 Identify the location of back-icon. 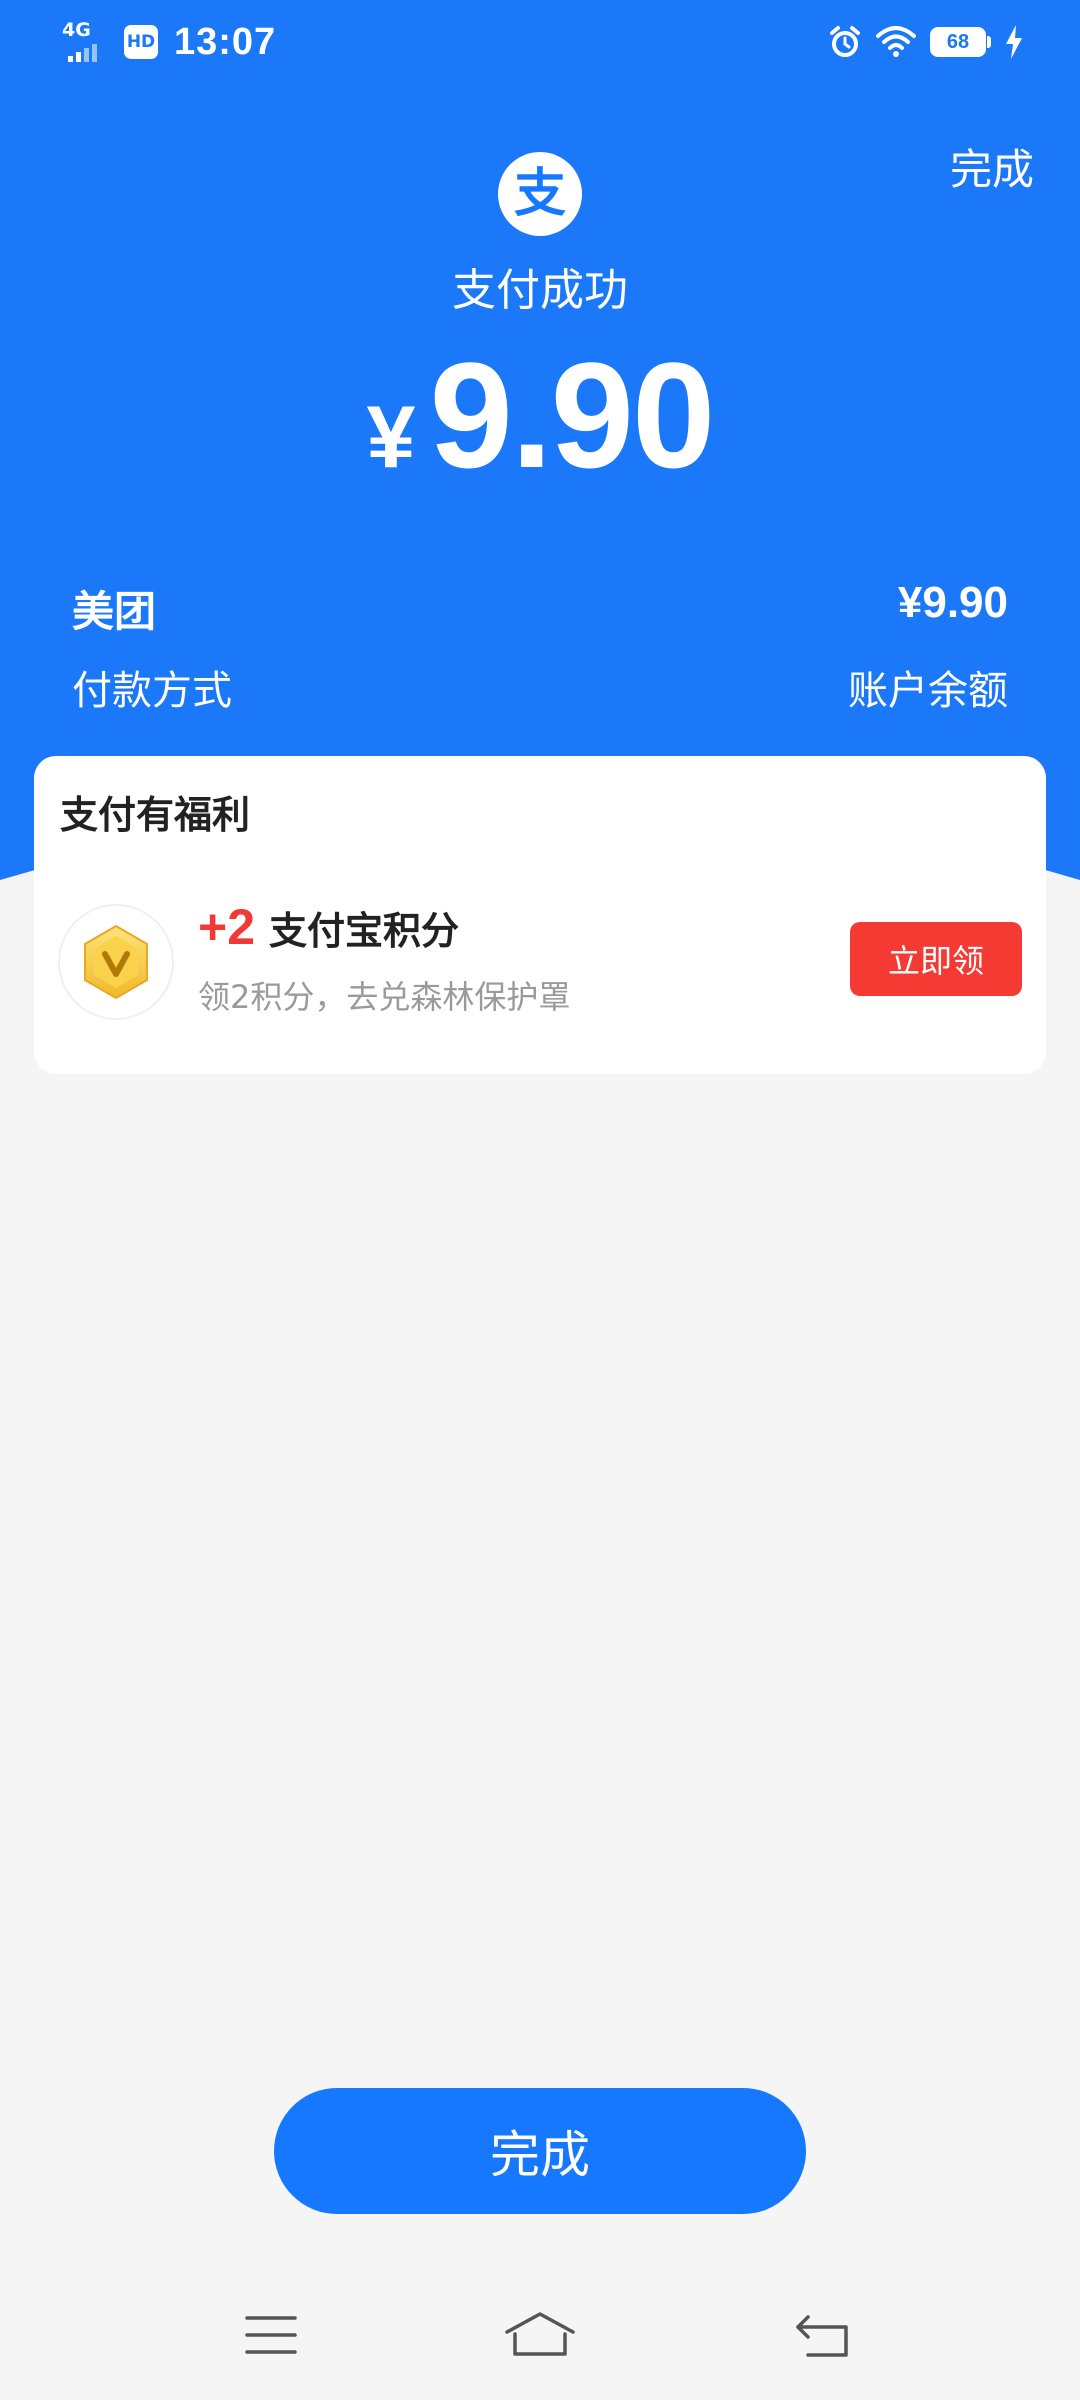
(823, 2335).